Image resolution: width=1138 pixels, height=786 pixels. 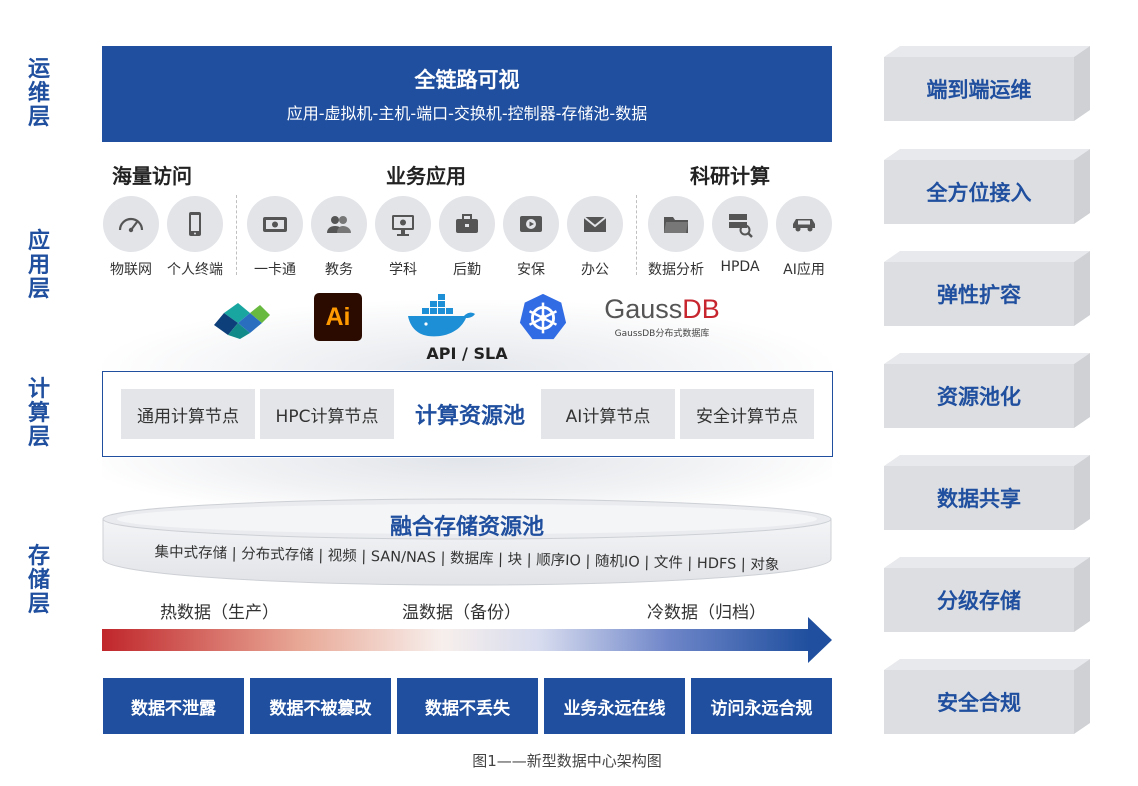 I want to click on monitor-icon, so click(x=403, y=224).